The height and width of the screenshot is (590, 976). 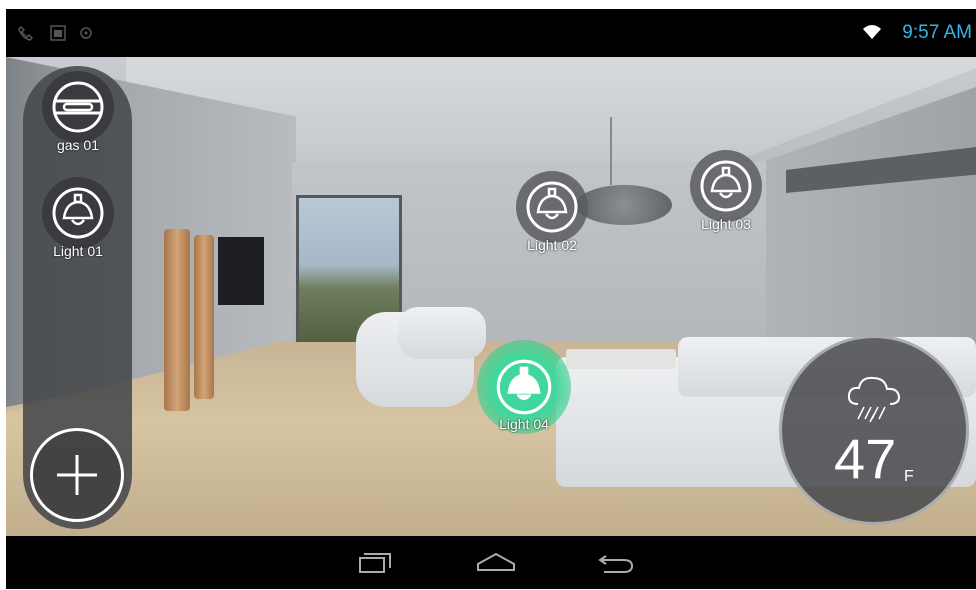 I want to click on device-light-02: Light 02, so click(x=552, y=212).